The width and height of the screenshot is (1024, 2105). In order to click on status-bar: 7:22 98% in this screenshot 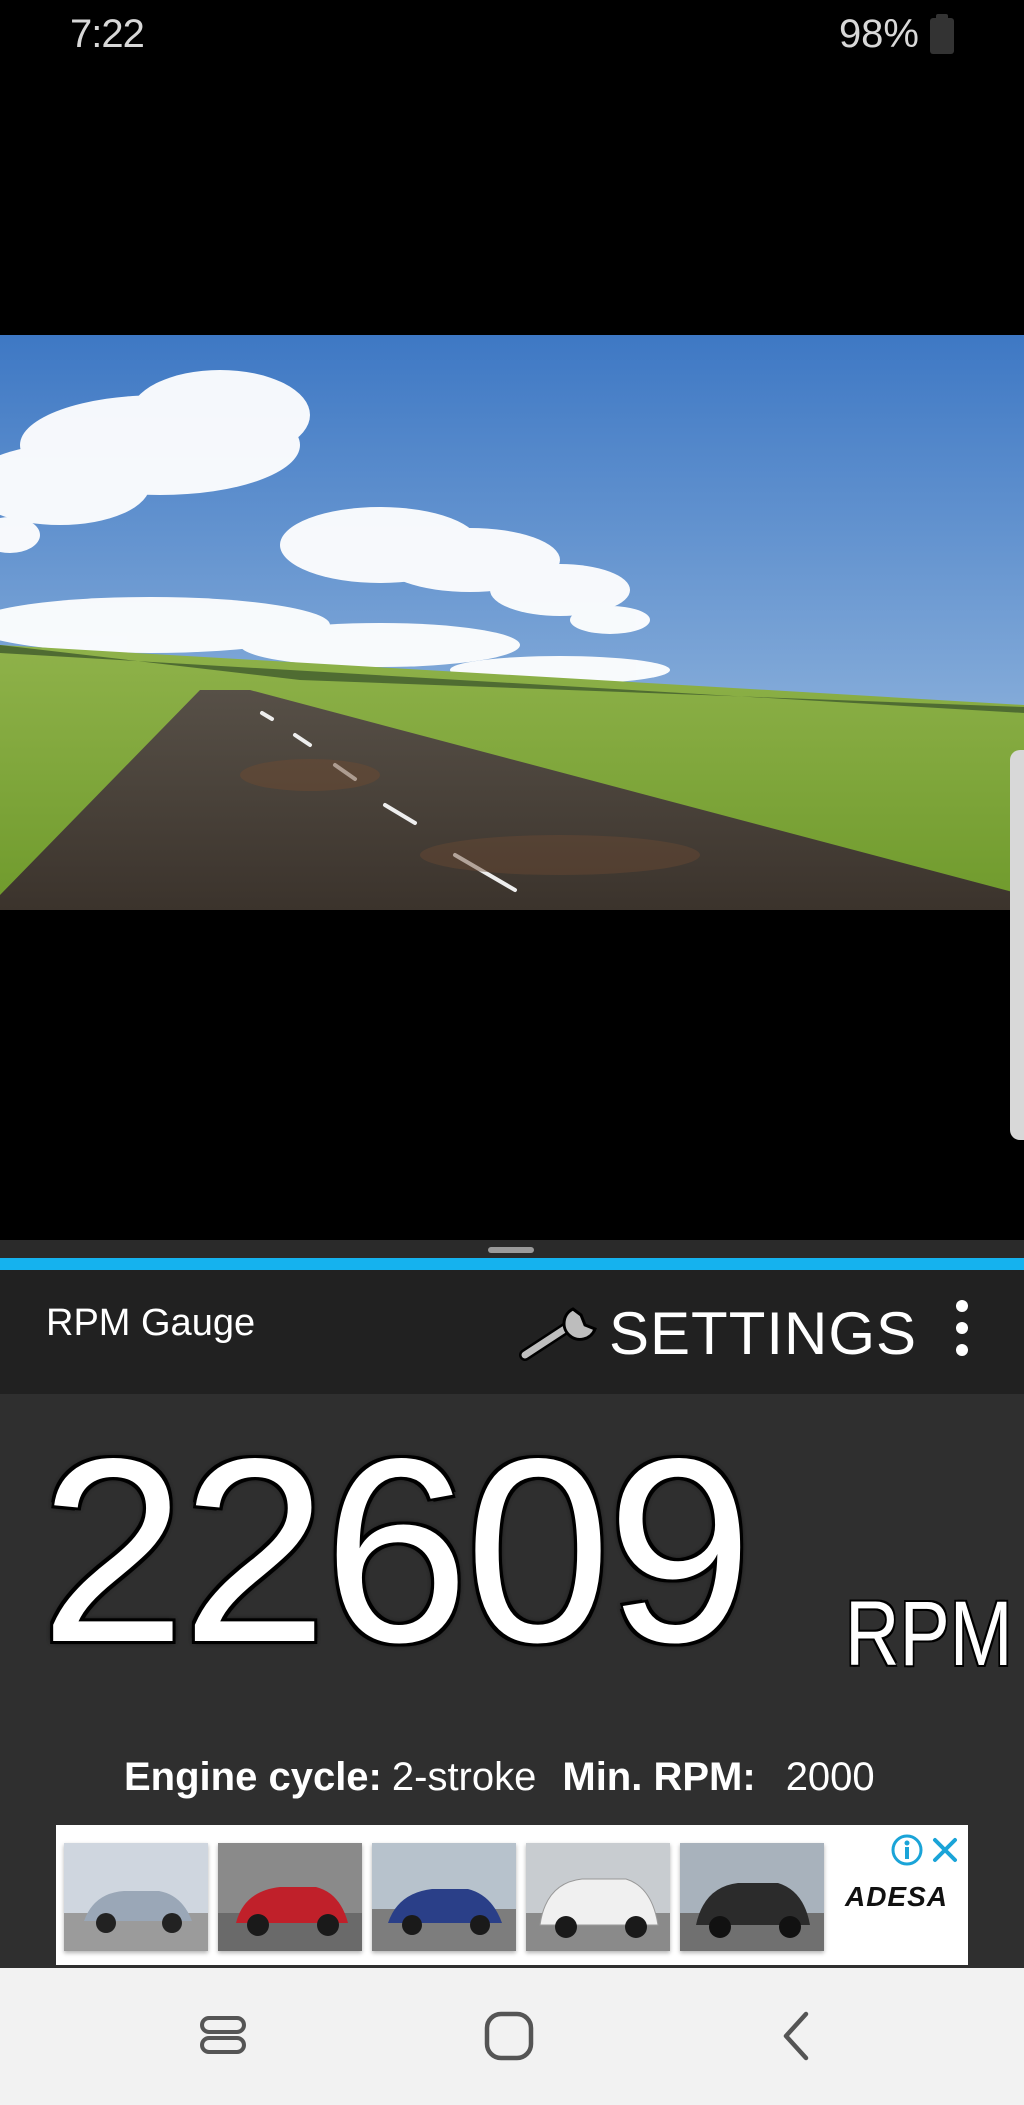, I will do `click(512, 35)`.